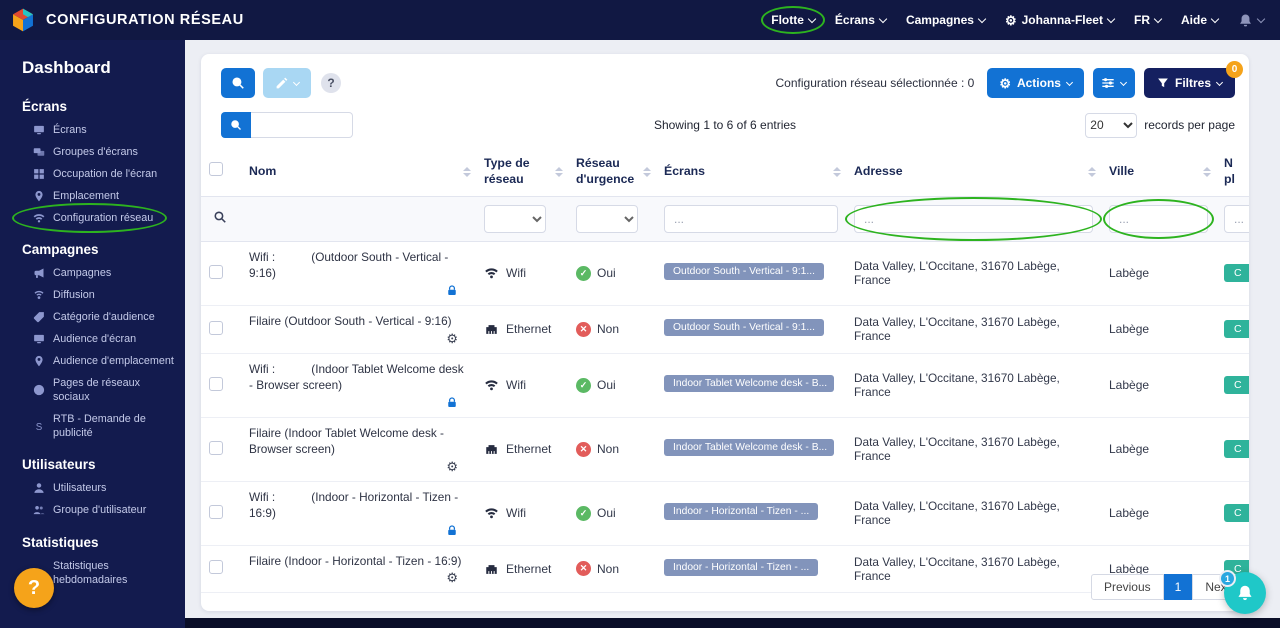  Describe the element at coordinates (92, 152) in the screenshot. I see `sidebar-item-groupes-d-ecrans: Groupes d'écrans` at that location.